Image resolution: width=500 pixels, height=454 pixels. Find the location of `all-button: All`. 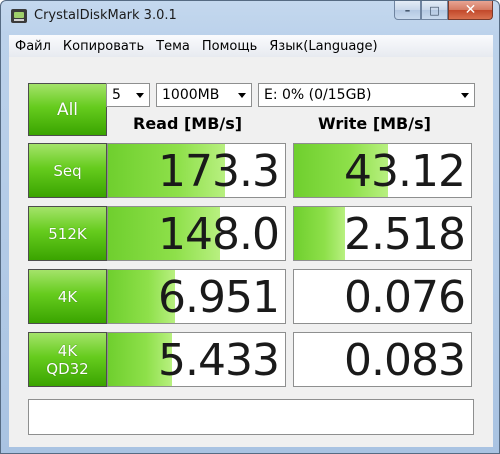

all-button: All is located at coordinates (67, 109).